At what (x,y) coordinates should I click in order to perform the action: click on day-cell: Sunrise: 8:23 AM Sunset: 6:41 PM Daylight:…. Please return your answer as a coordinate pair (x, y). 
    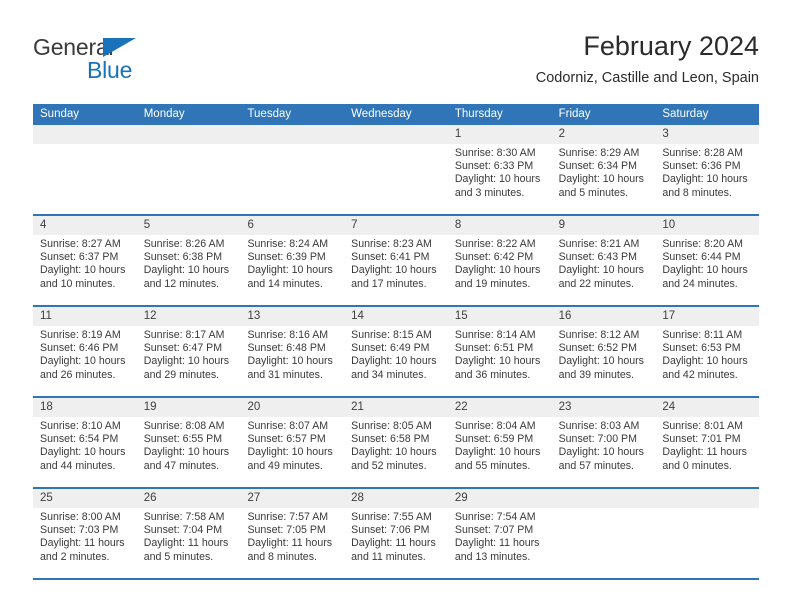
    Looking at the image, I should click on (396, 270).